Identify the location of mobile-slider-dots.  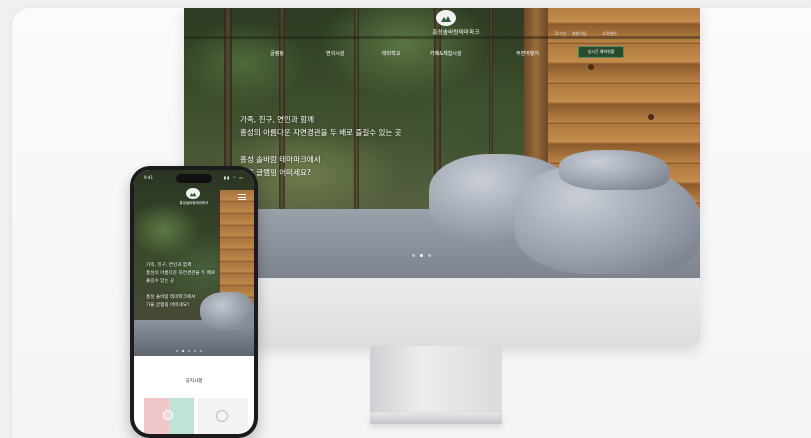
(189, 351).